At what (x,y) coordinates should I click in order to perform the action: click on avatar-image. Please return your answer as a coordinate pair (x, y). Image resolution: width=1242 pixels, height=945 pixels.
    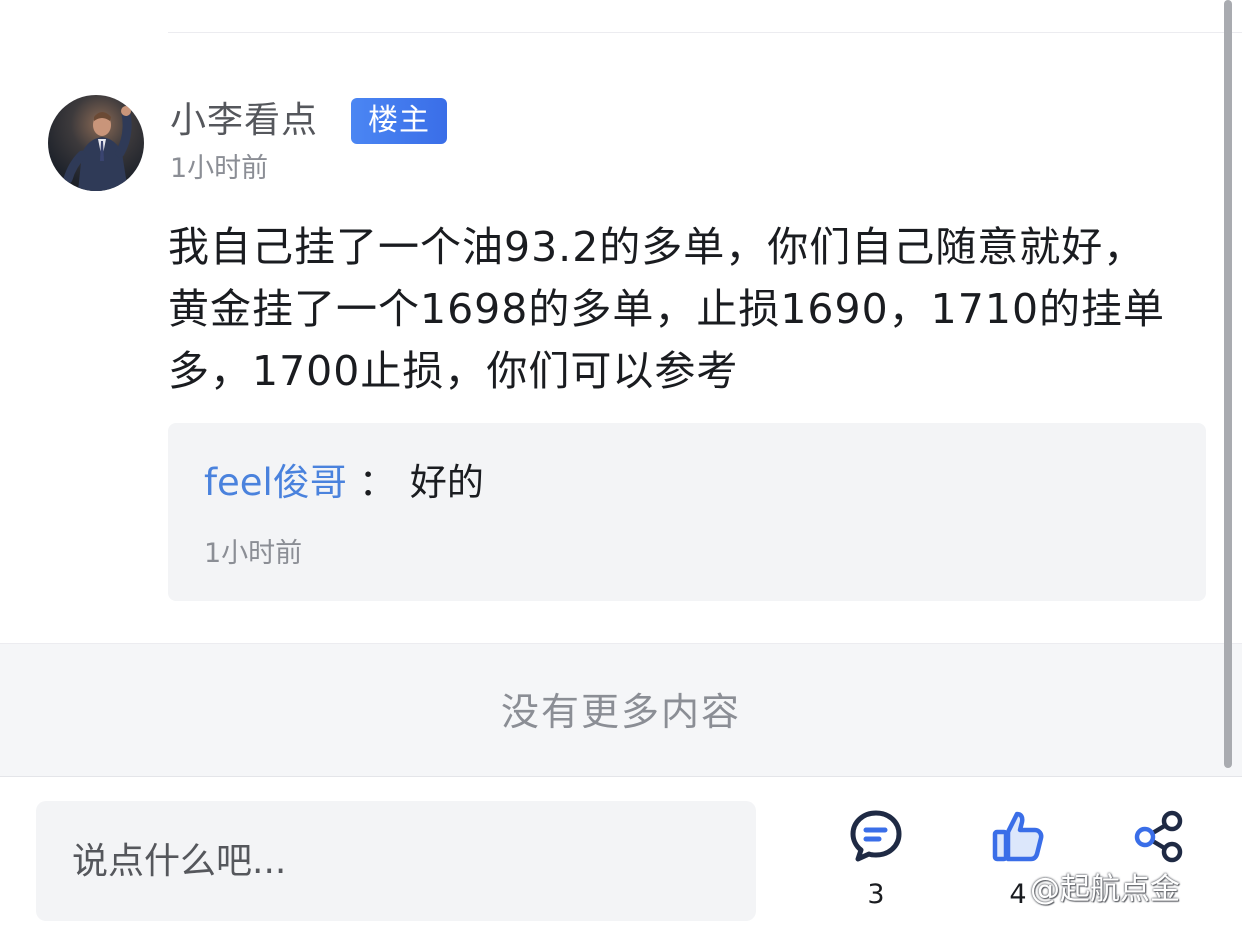
    Looking at the image, I should click on (97, 148).